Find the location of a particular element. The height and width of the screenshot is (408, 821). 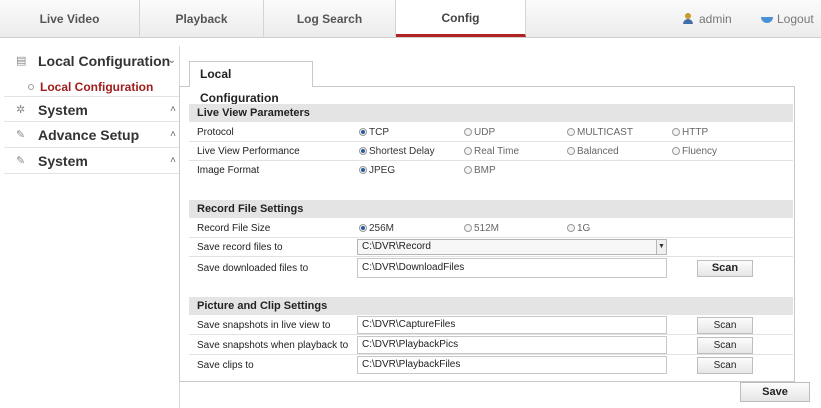

scan-snap-playback-button: Scan is located at coordinates (725, 345).